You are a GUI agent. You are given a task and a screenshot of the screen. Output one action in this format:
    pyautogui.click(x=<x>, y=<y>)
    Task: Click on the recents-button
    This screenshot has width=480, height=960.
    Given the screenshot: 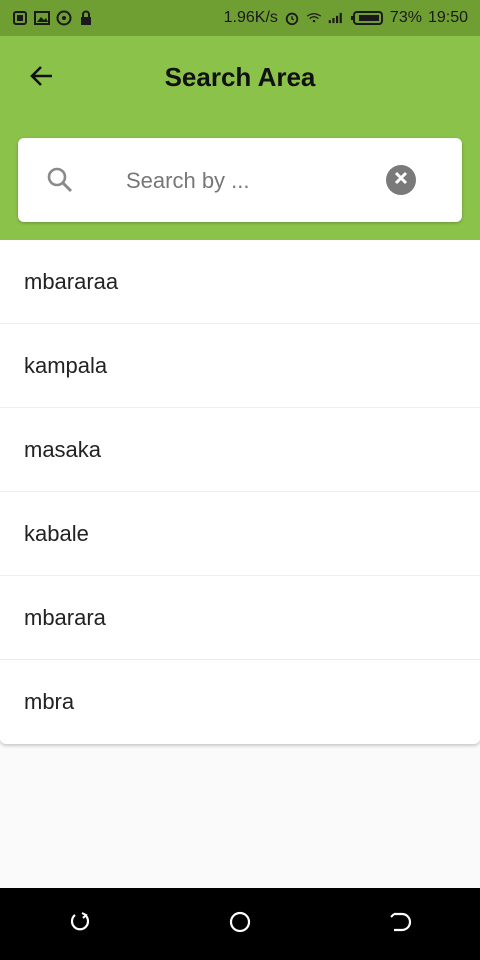 What is the action you would take?
    pyautogui.click(x=80, y=924)
    